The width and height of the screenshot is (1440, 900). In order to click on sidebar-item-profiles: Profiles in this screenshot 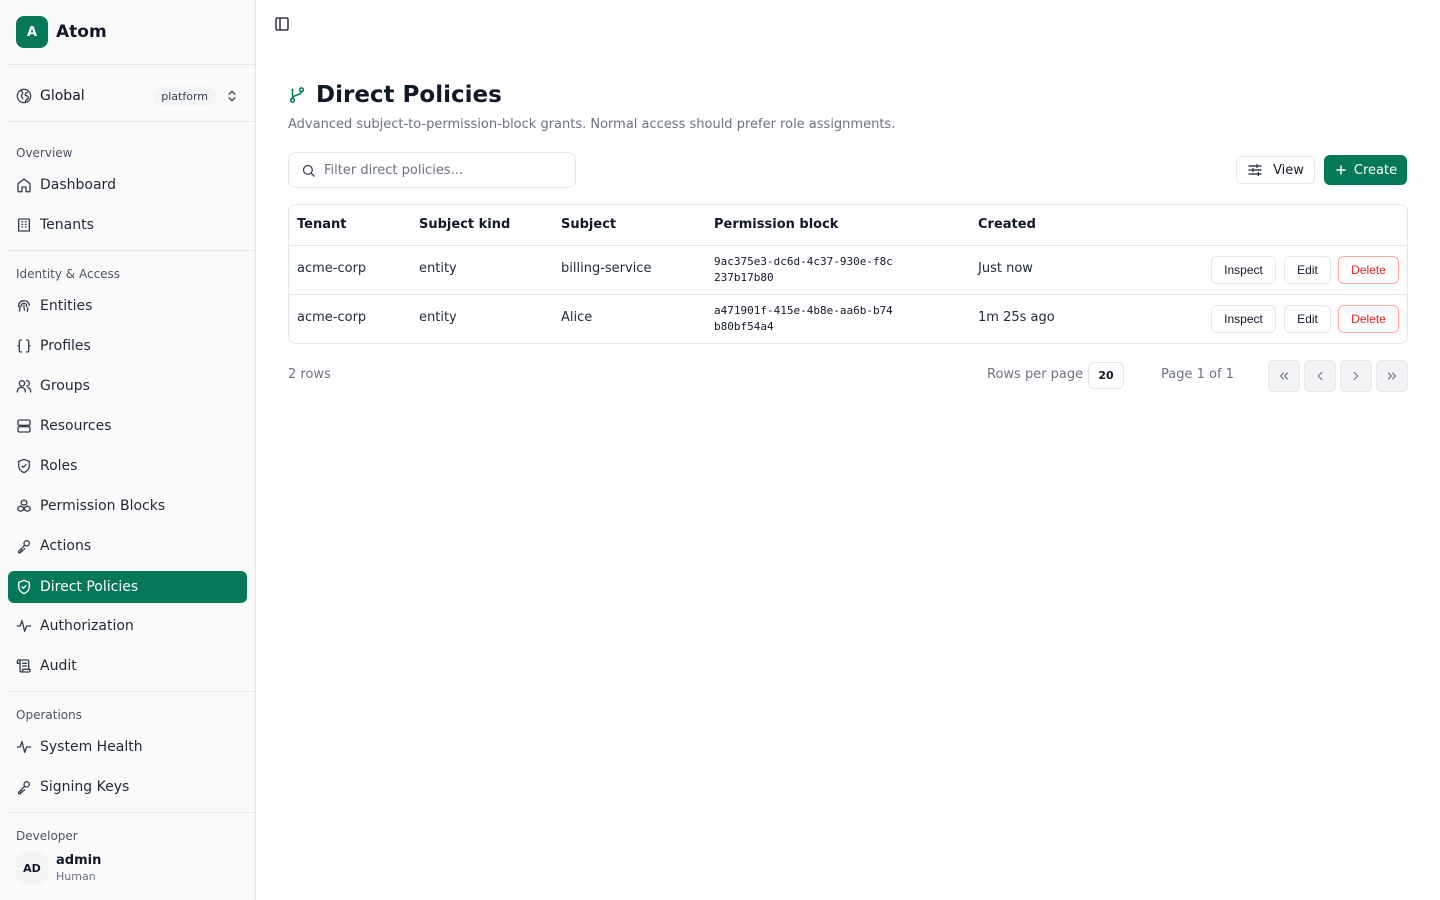, I will do `click(127, 346)`.